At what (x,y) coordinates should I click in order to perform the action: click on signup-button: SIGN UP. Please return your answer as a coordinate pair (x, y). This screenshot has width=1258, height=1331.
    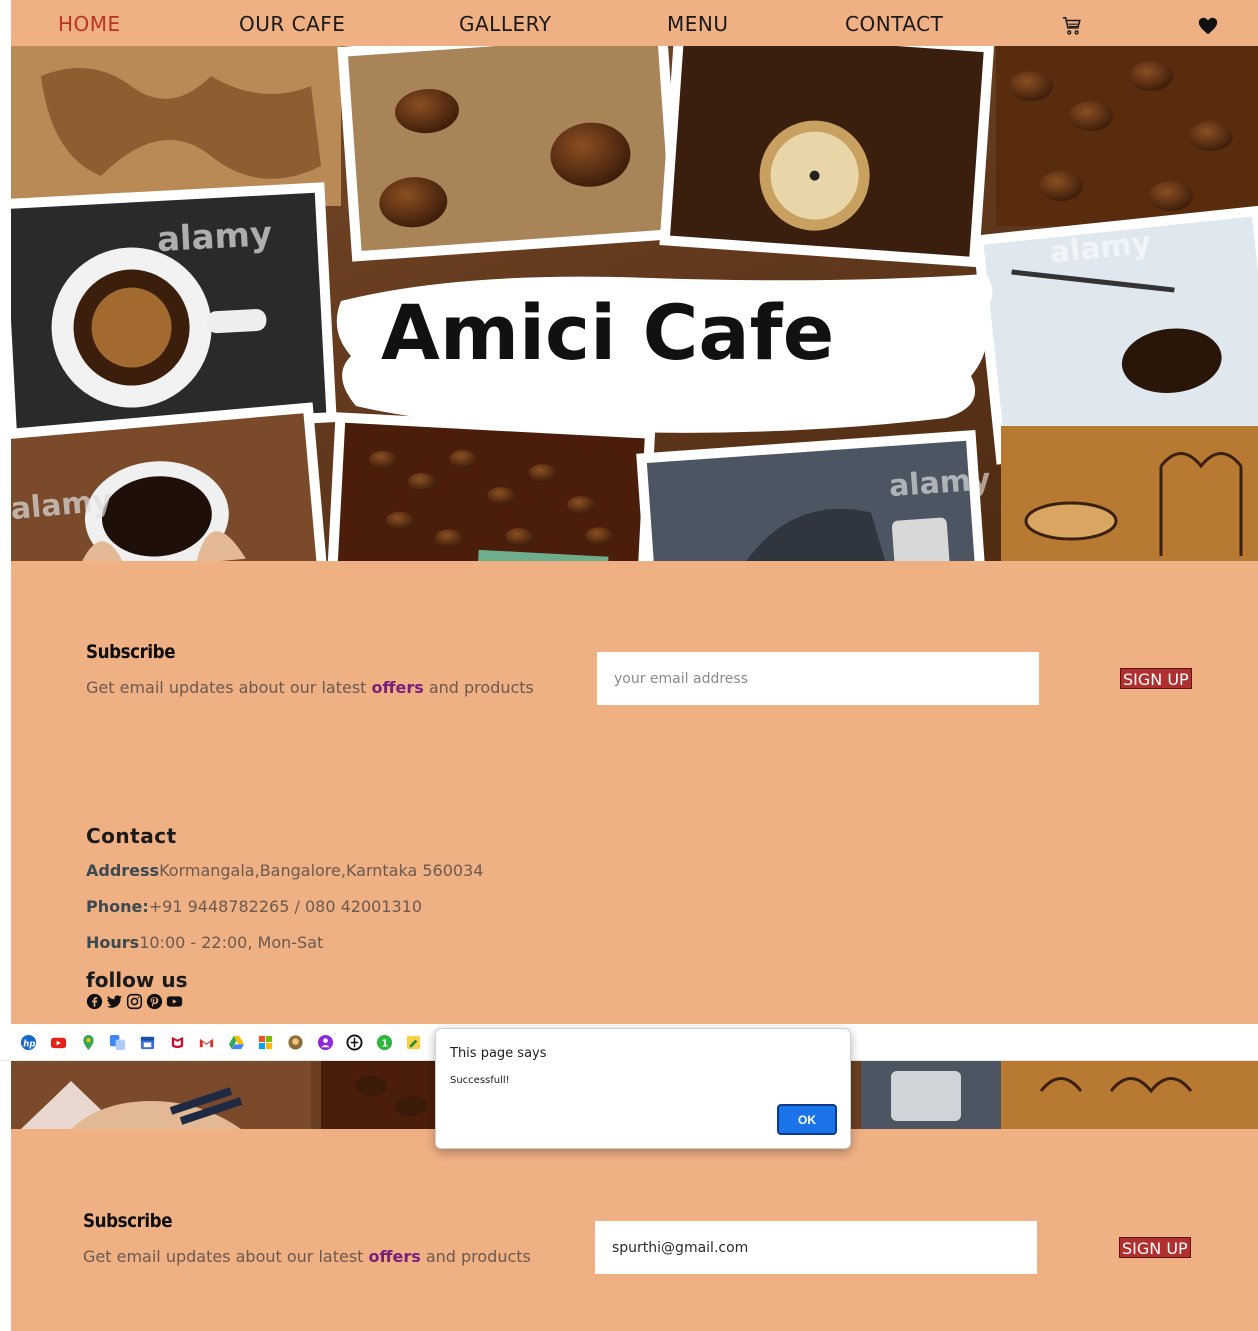
    Looking at the image, I should click on (1156, 678).